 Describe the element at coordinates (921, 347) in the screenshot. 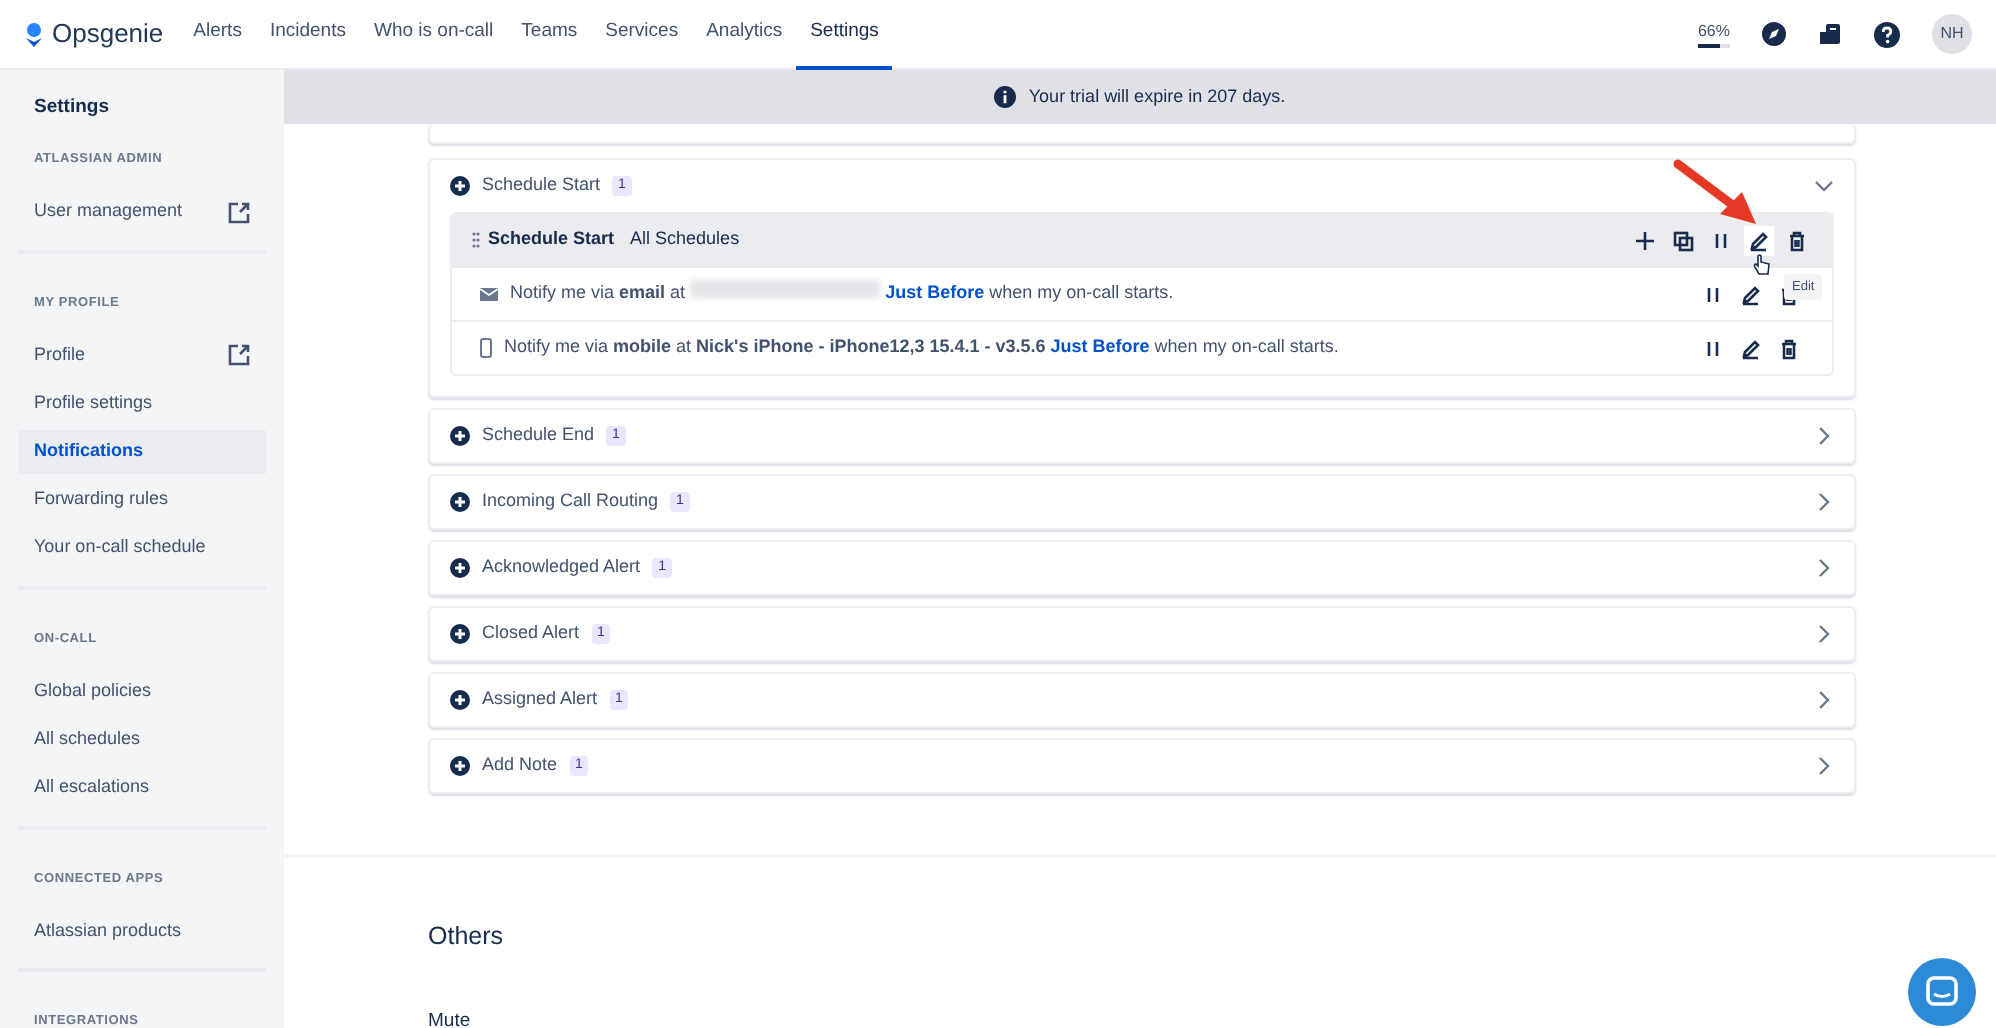

I see `rule-text: Notify me via mobile at Nick's iPhone - iPhone12,3 15.4.1 - v3.5.6 Just Before when my on-call starts.` at that location.